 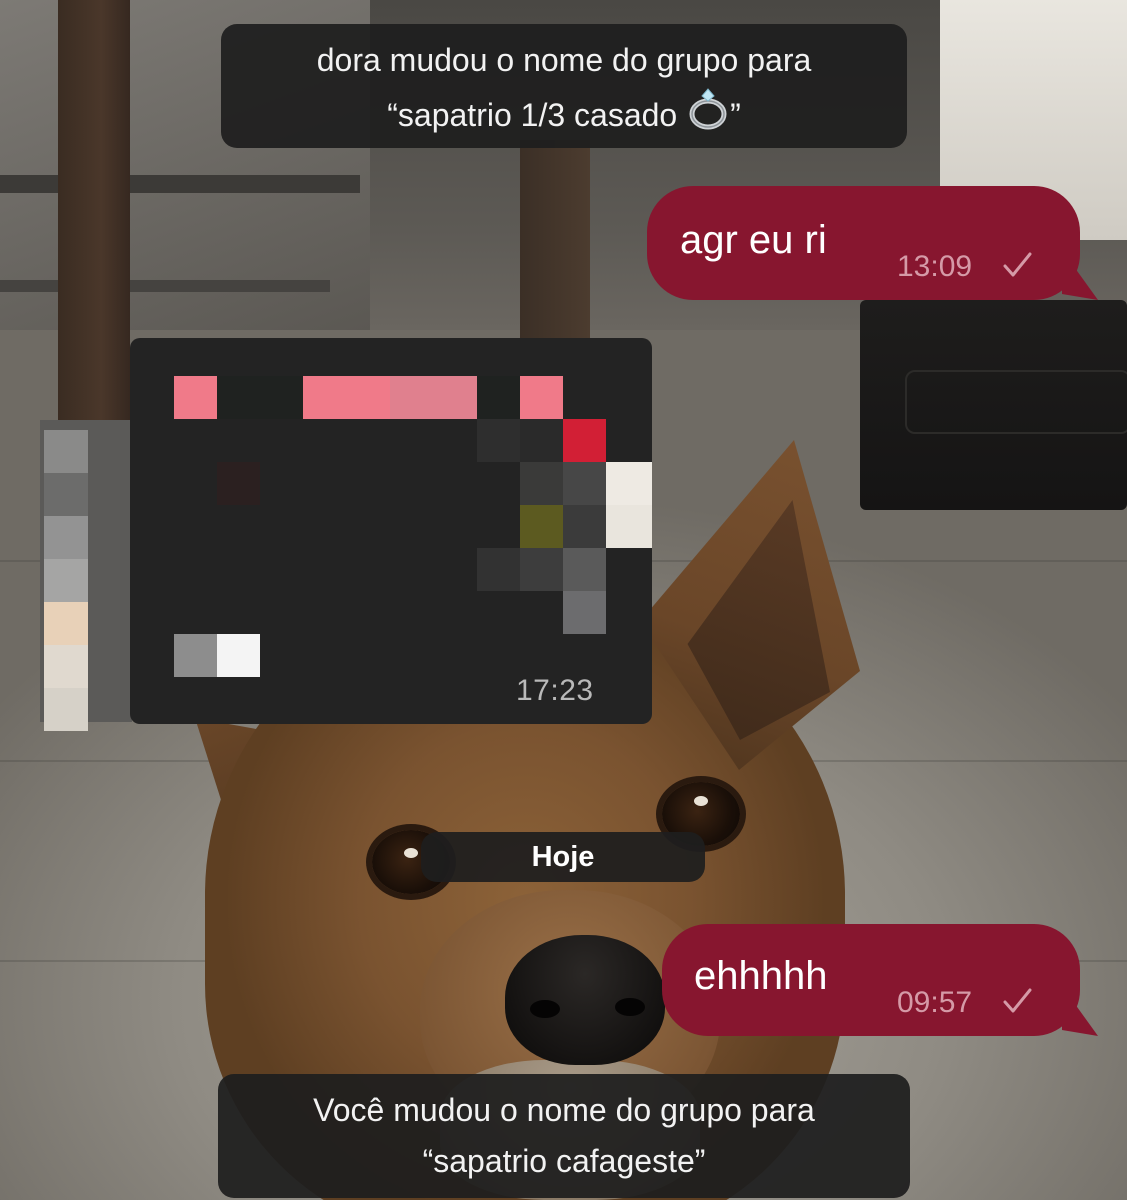 What do you see at coordinates (761, 976) in the screenshot?
I see `message-text: ehhhhh` at bounding box center [761, 976].